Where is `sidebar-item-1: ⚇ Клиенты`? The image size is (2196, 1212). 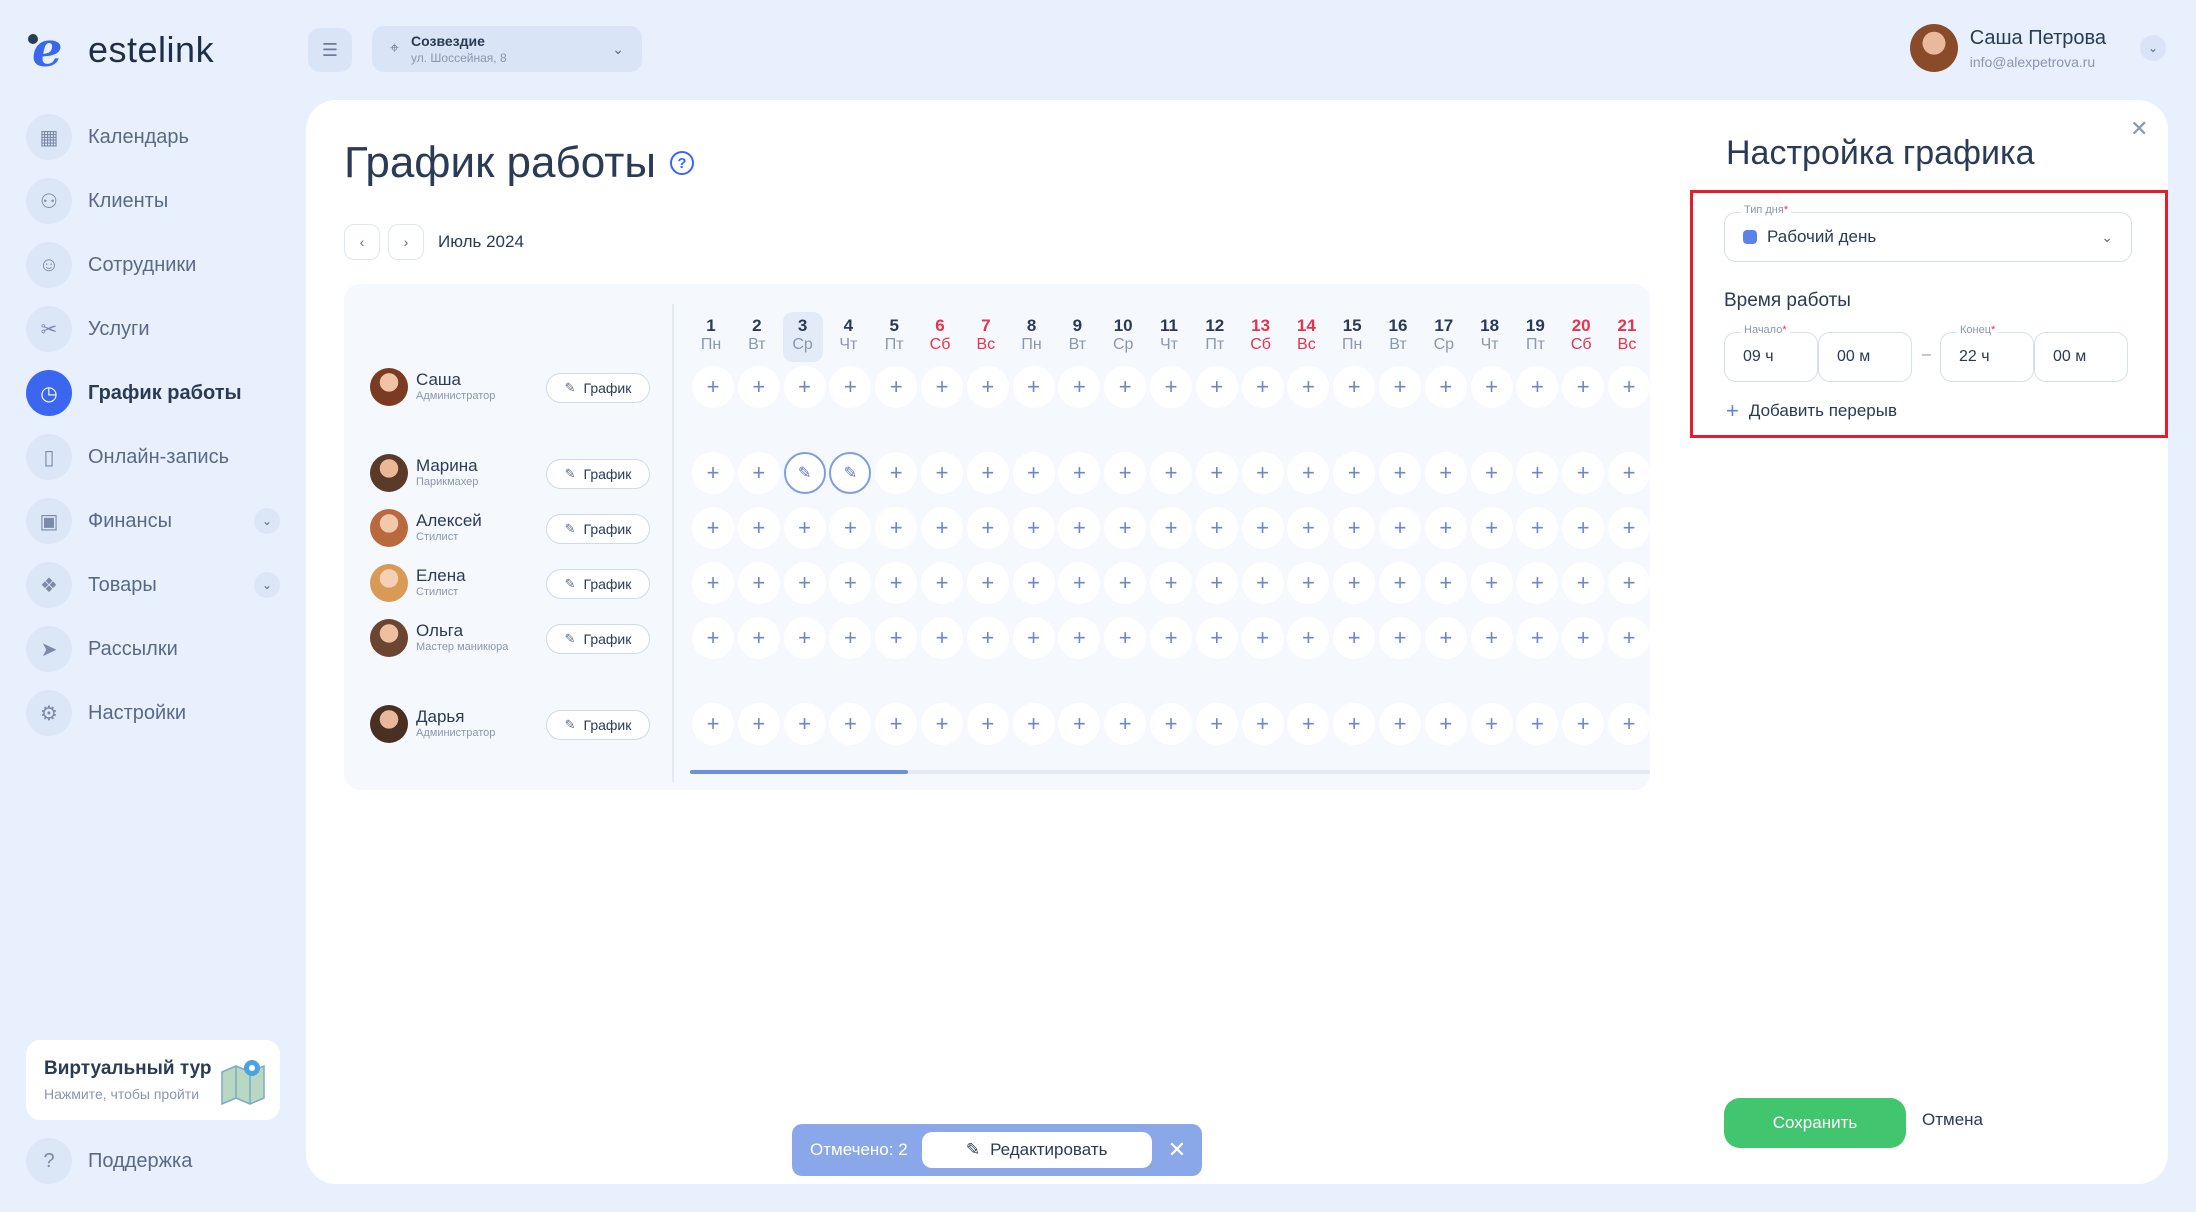
sidebar-item-1: ⚇ Клиенты is located at coordinates (153, 201).